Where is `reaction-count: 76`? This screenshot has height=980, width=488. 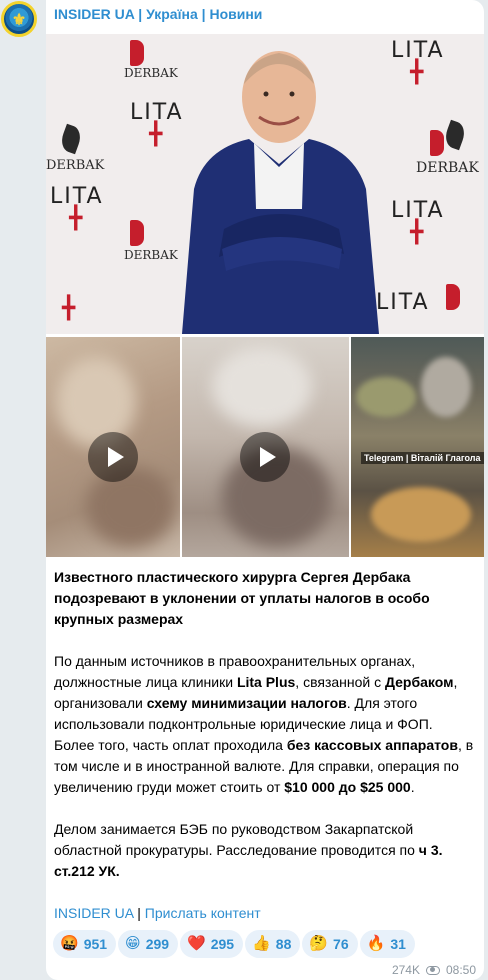 reaction-count: 76 is located at coordinates (341, 944).